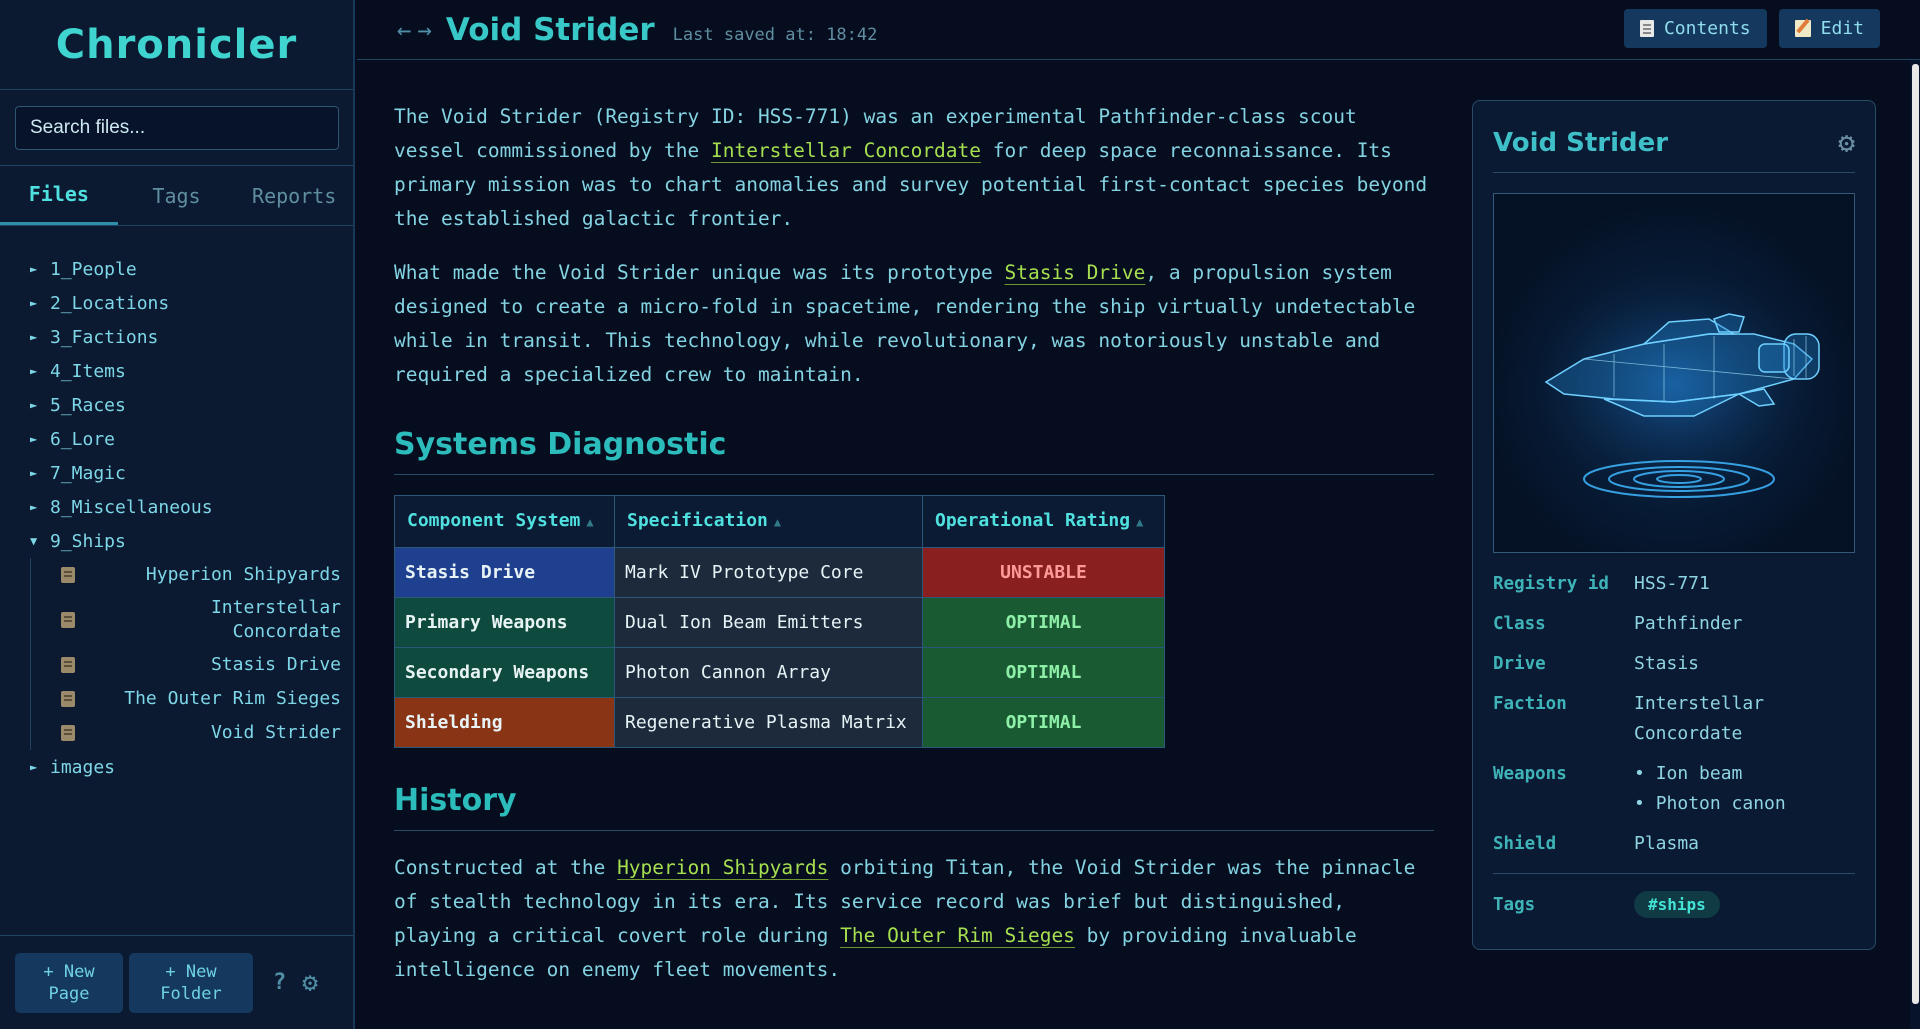 This screenshot has height=1029, width=1920. What do you see at coordinates (88, 541) in the screenshot?
I see `folder-label: 9_Ships` at bounding box center [88, 541].